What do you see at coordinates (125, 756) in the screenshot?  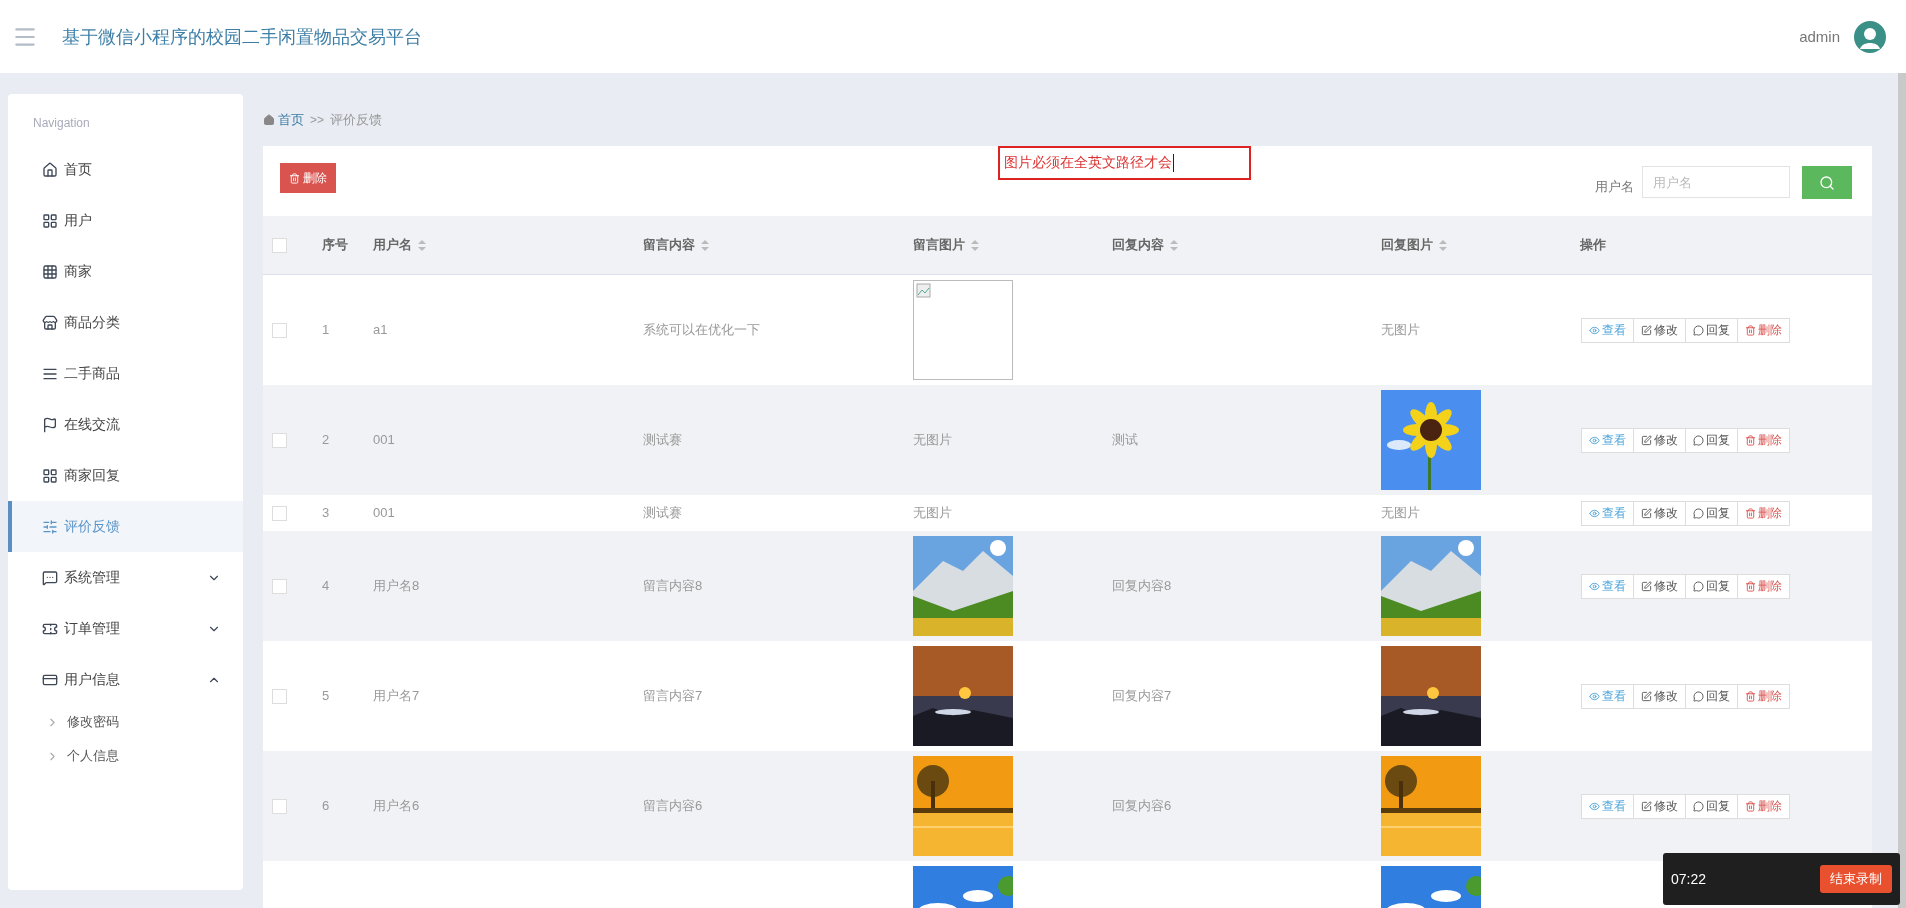 I see `nav-subitem: 个人信息` at bounding box center [125, 756].